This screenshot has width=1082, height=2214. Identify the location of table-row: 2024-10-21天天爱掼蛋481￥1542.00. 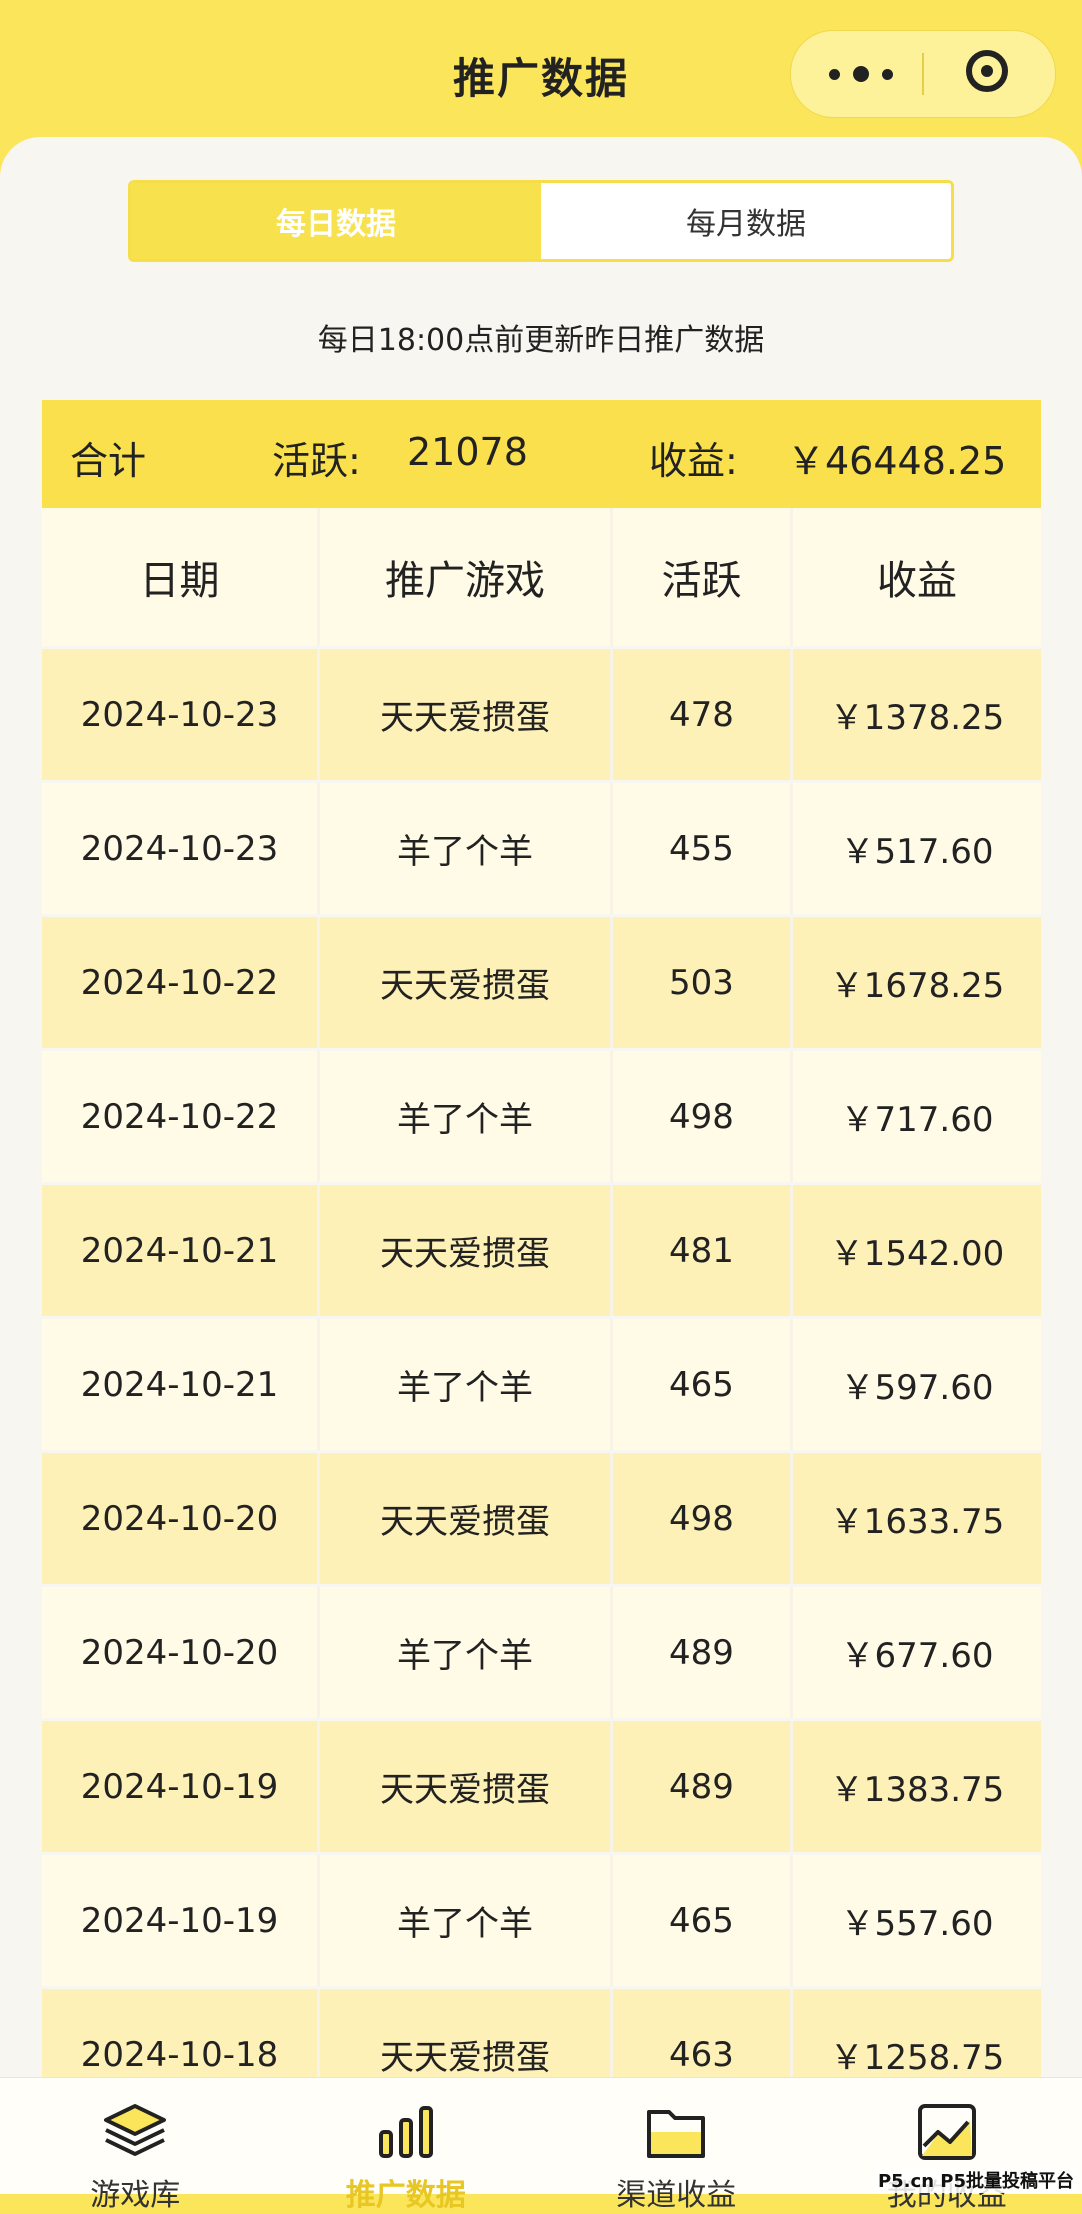
(541, 1250).